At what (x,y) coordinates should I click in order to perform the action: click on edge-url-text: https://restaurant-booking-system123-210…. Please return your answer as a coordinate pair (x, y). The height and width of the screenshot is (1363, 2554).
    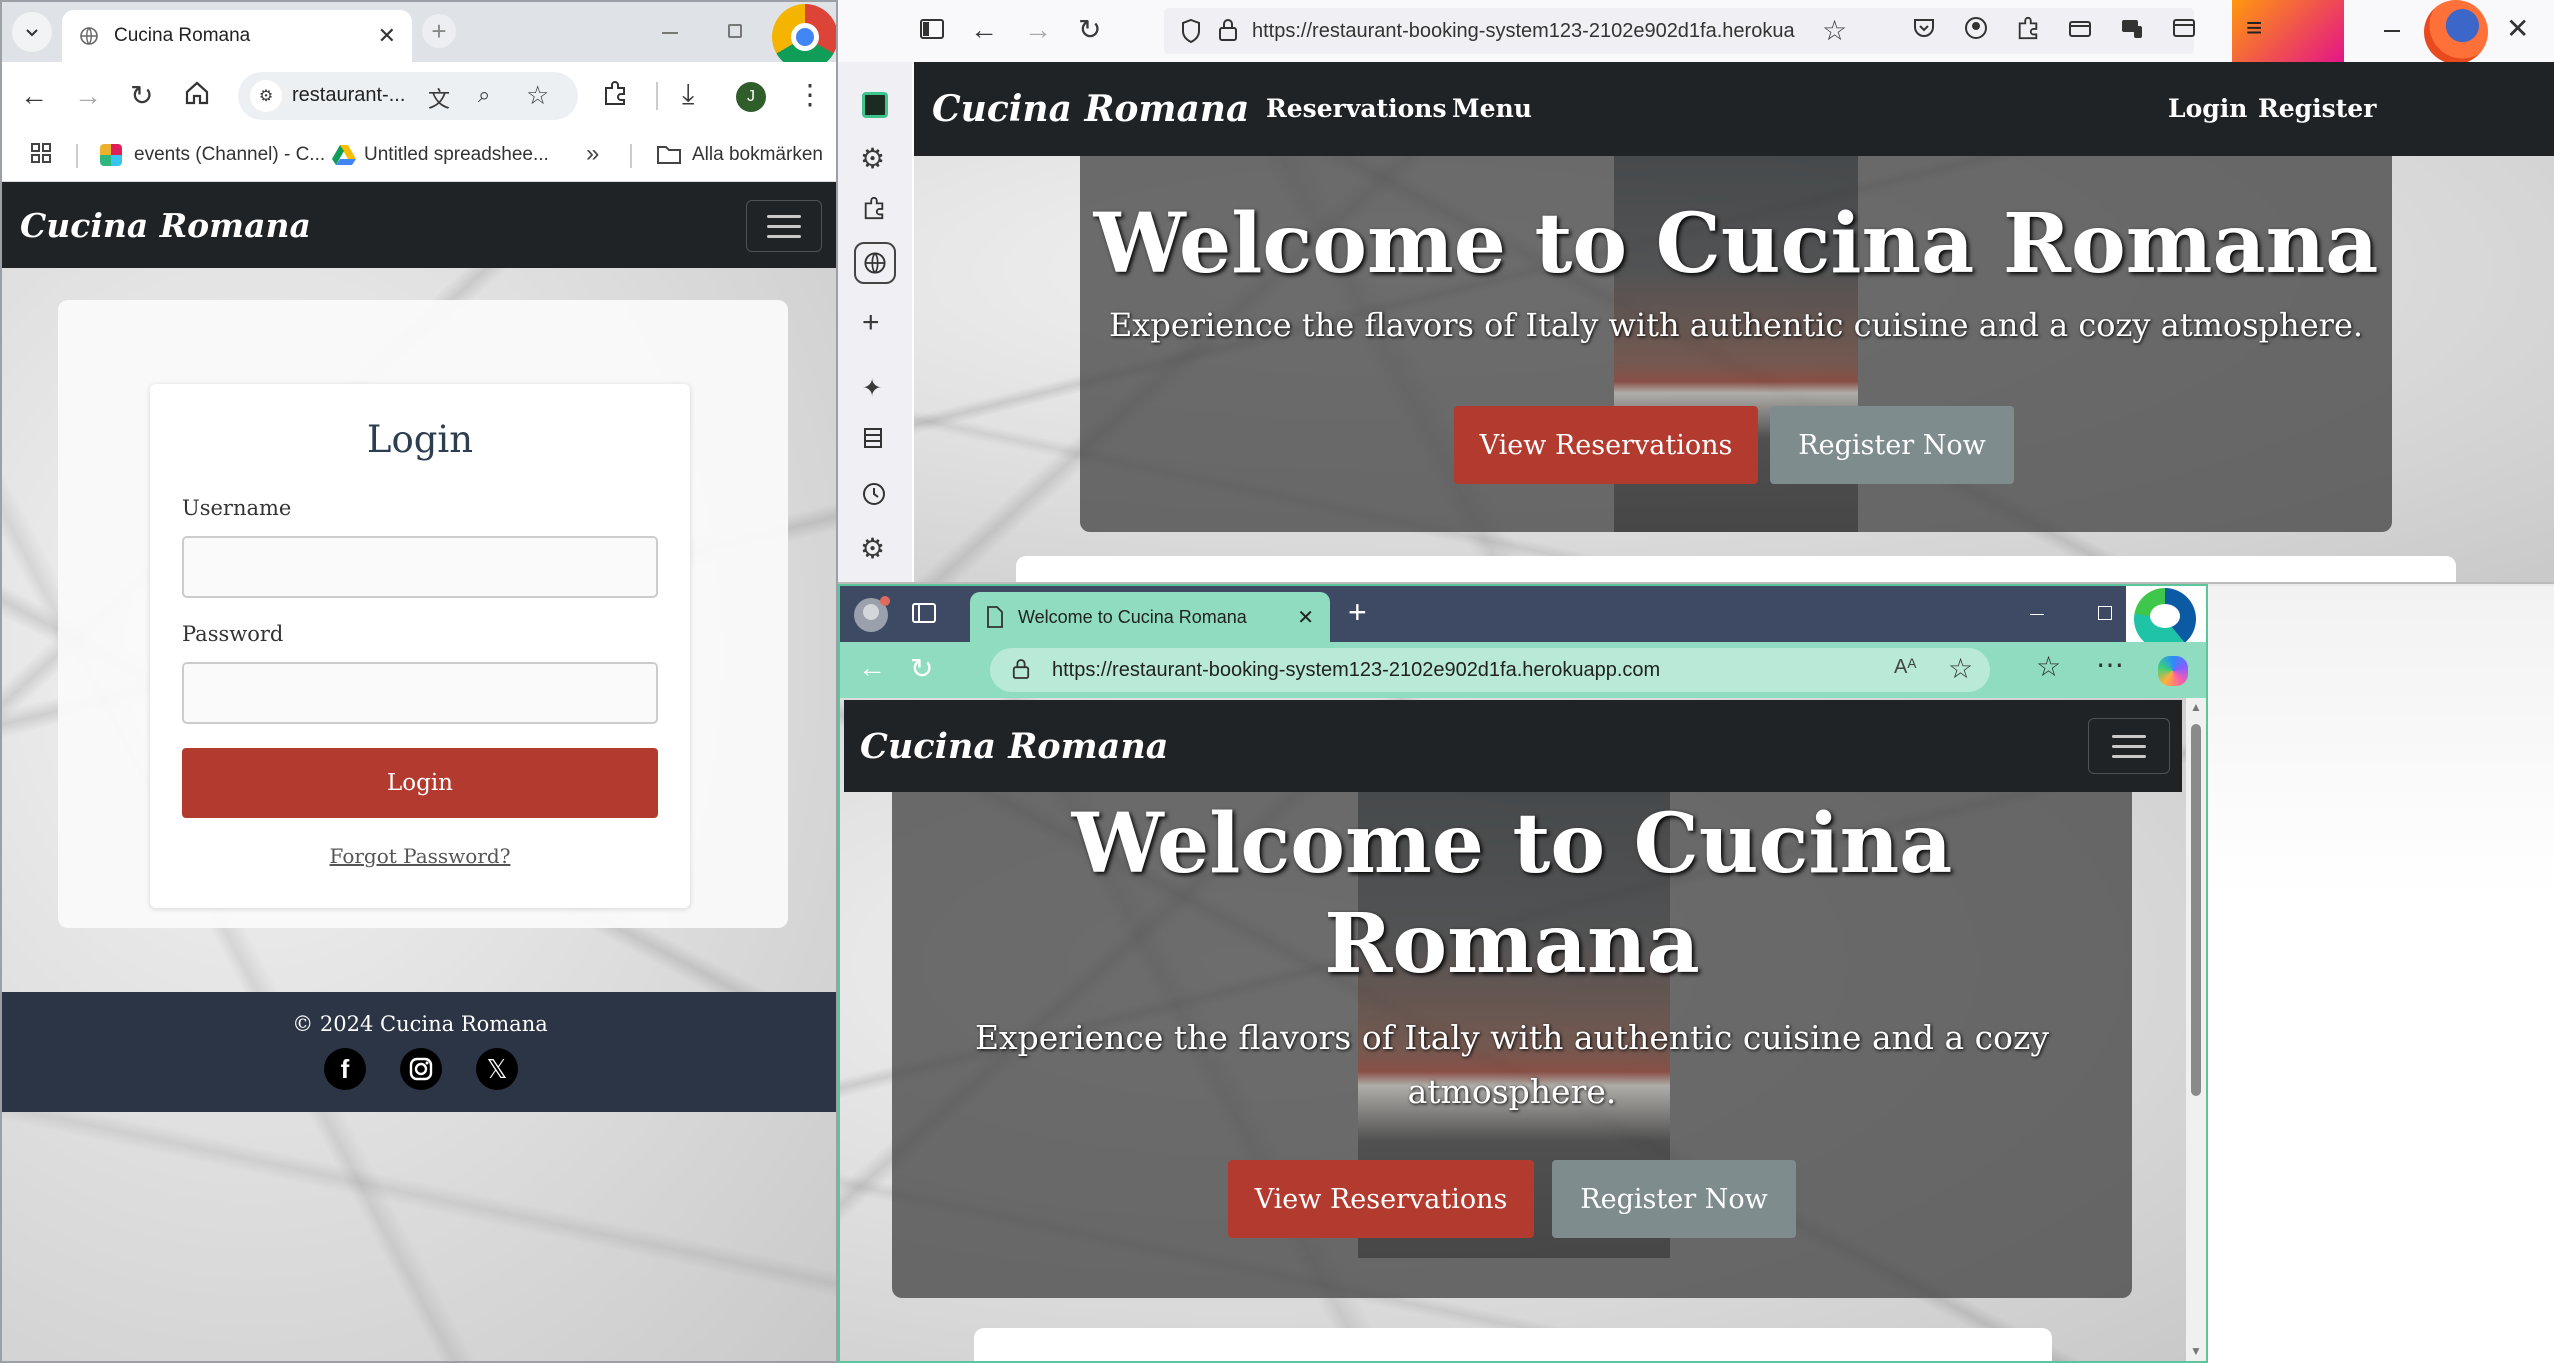
    Looking at the image, I should click on (1356, 670).